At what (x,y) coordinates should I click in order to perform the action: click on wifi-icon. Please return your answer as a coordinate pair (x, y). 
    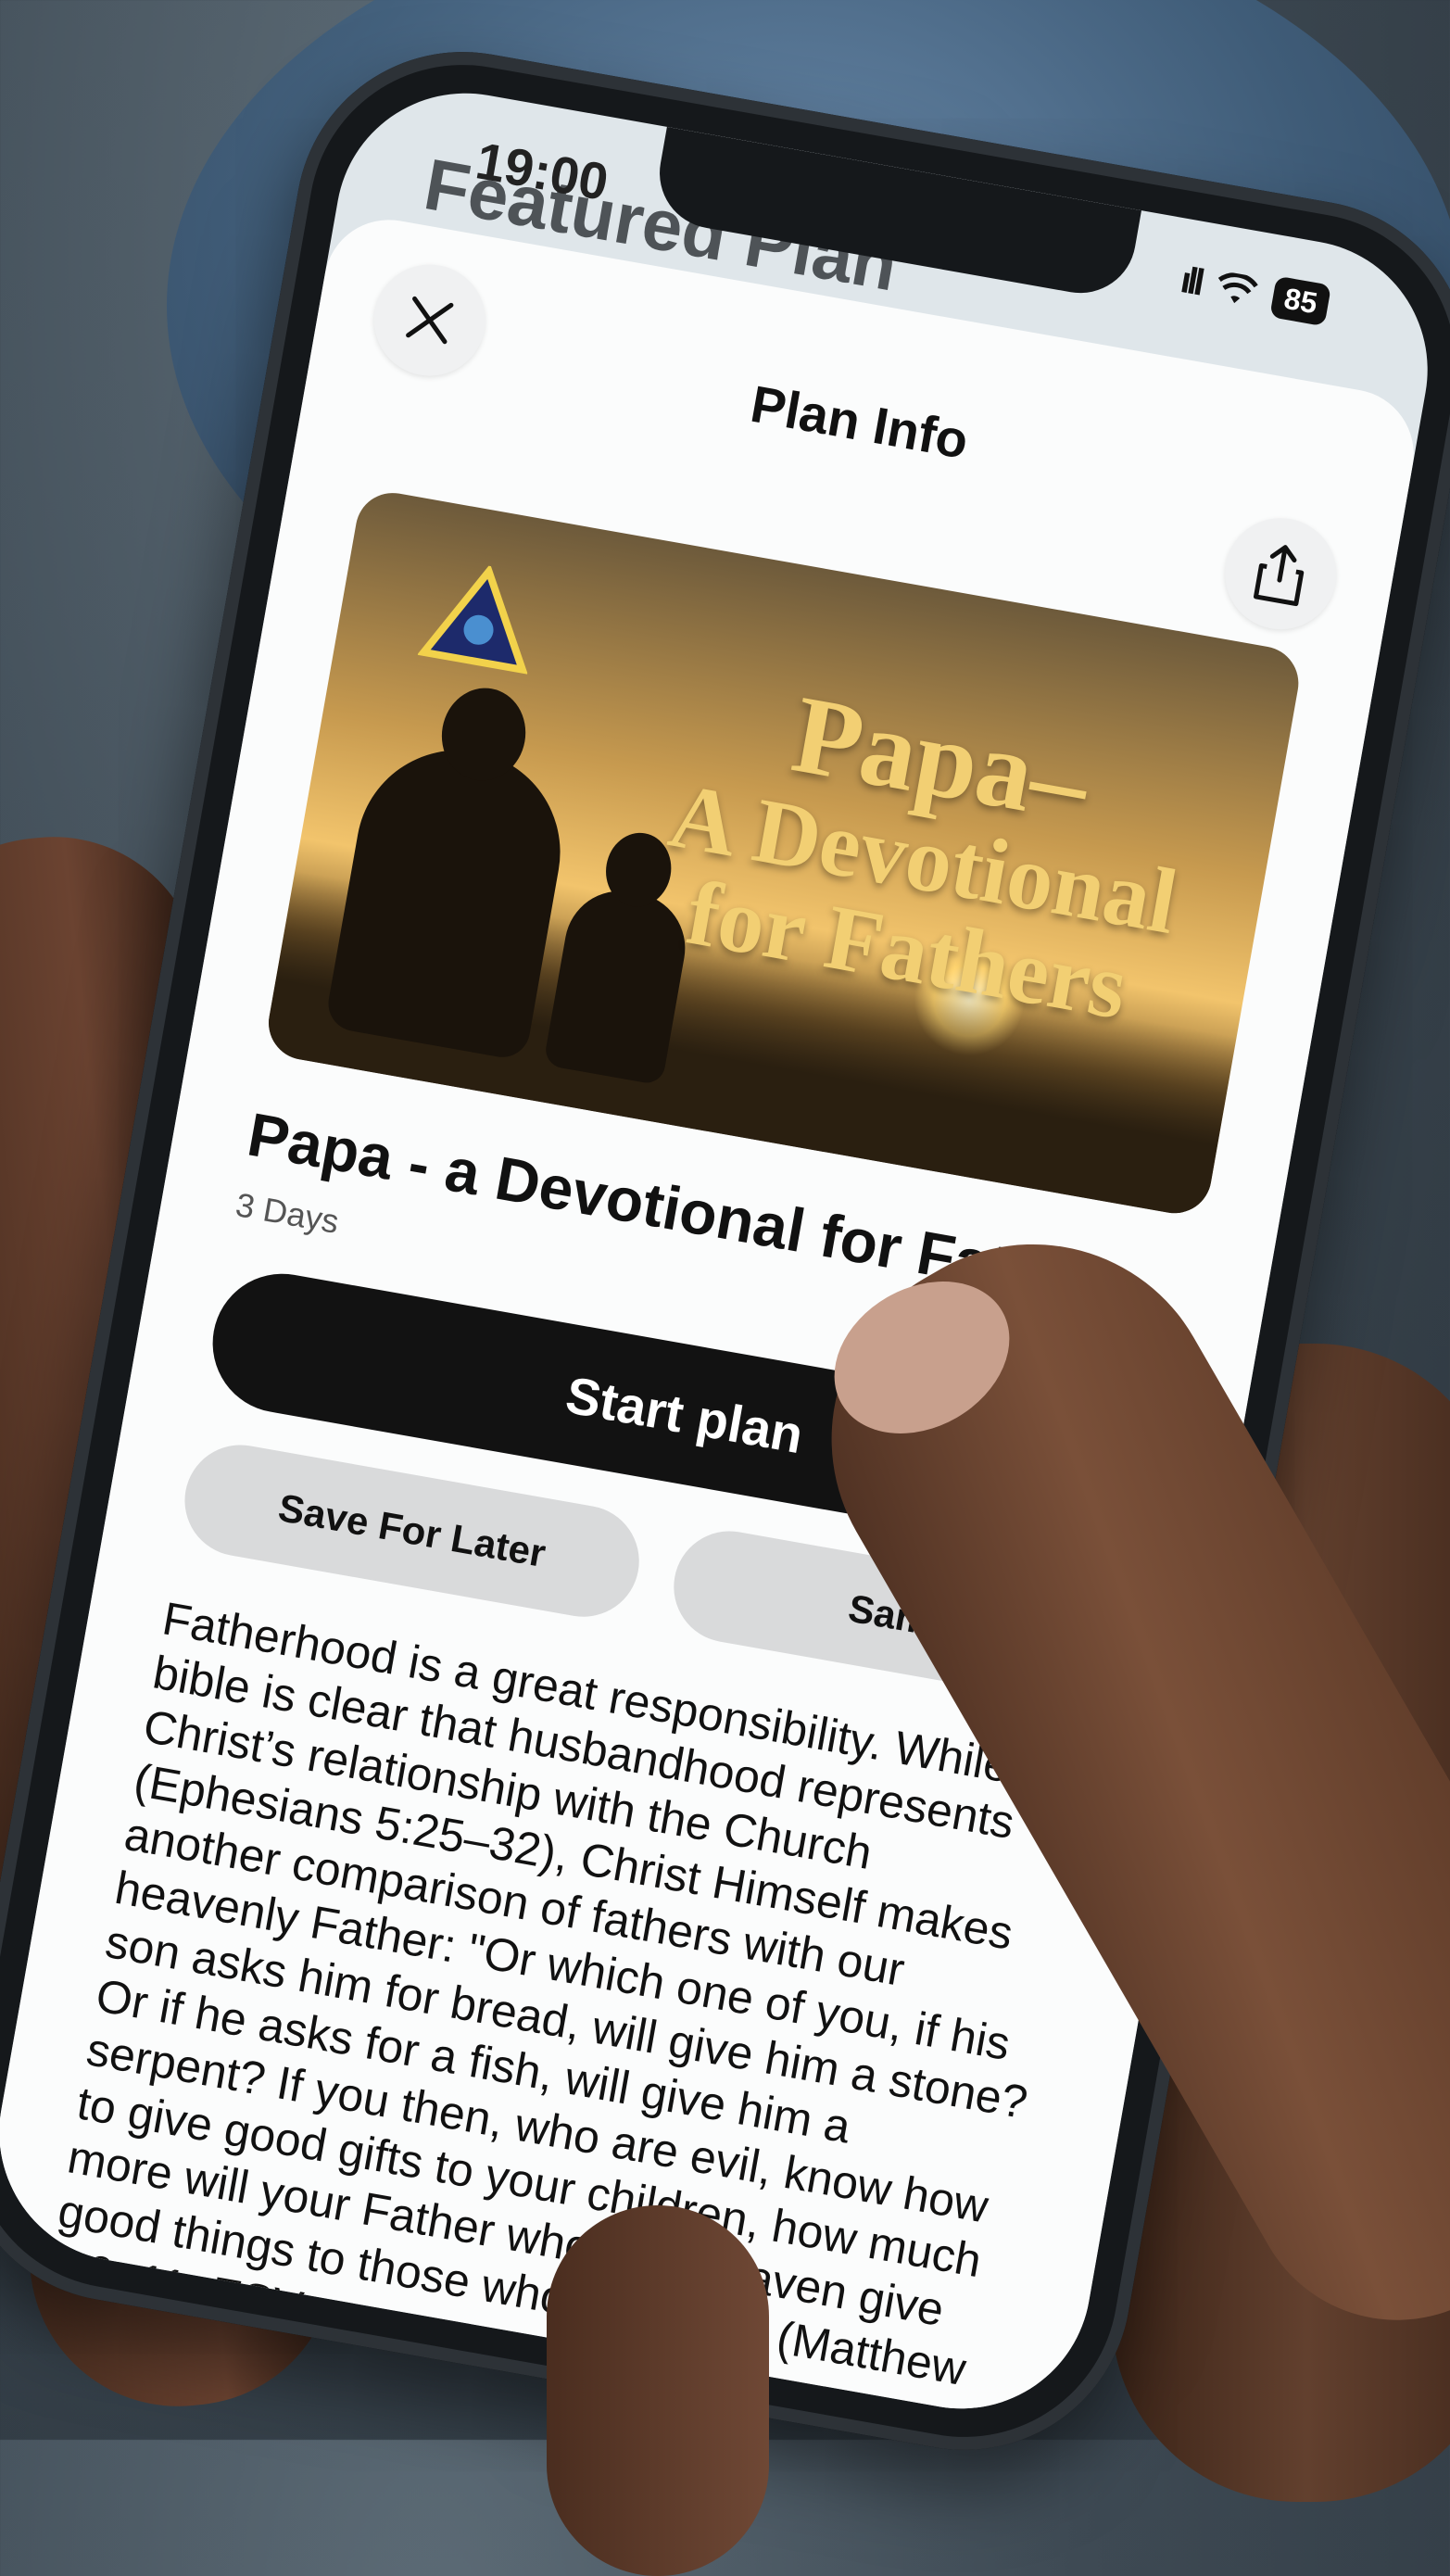
    Looking at the image, I should click on (1239, 287).